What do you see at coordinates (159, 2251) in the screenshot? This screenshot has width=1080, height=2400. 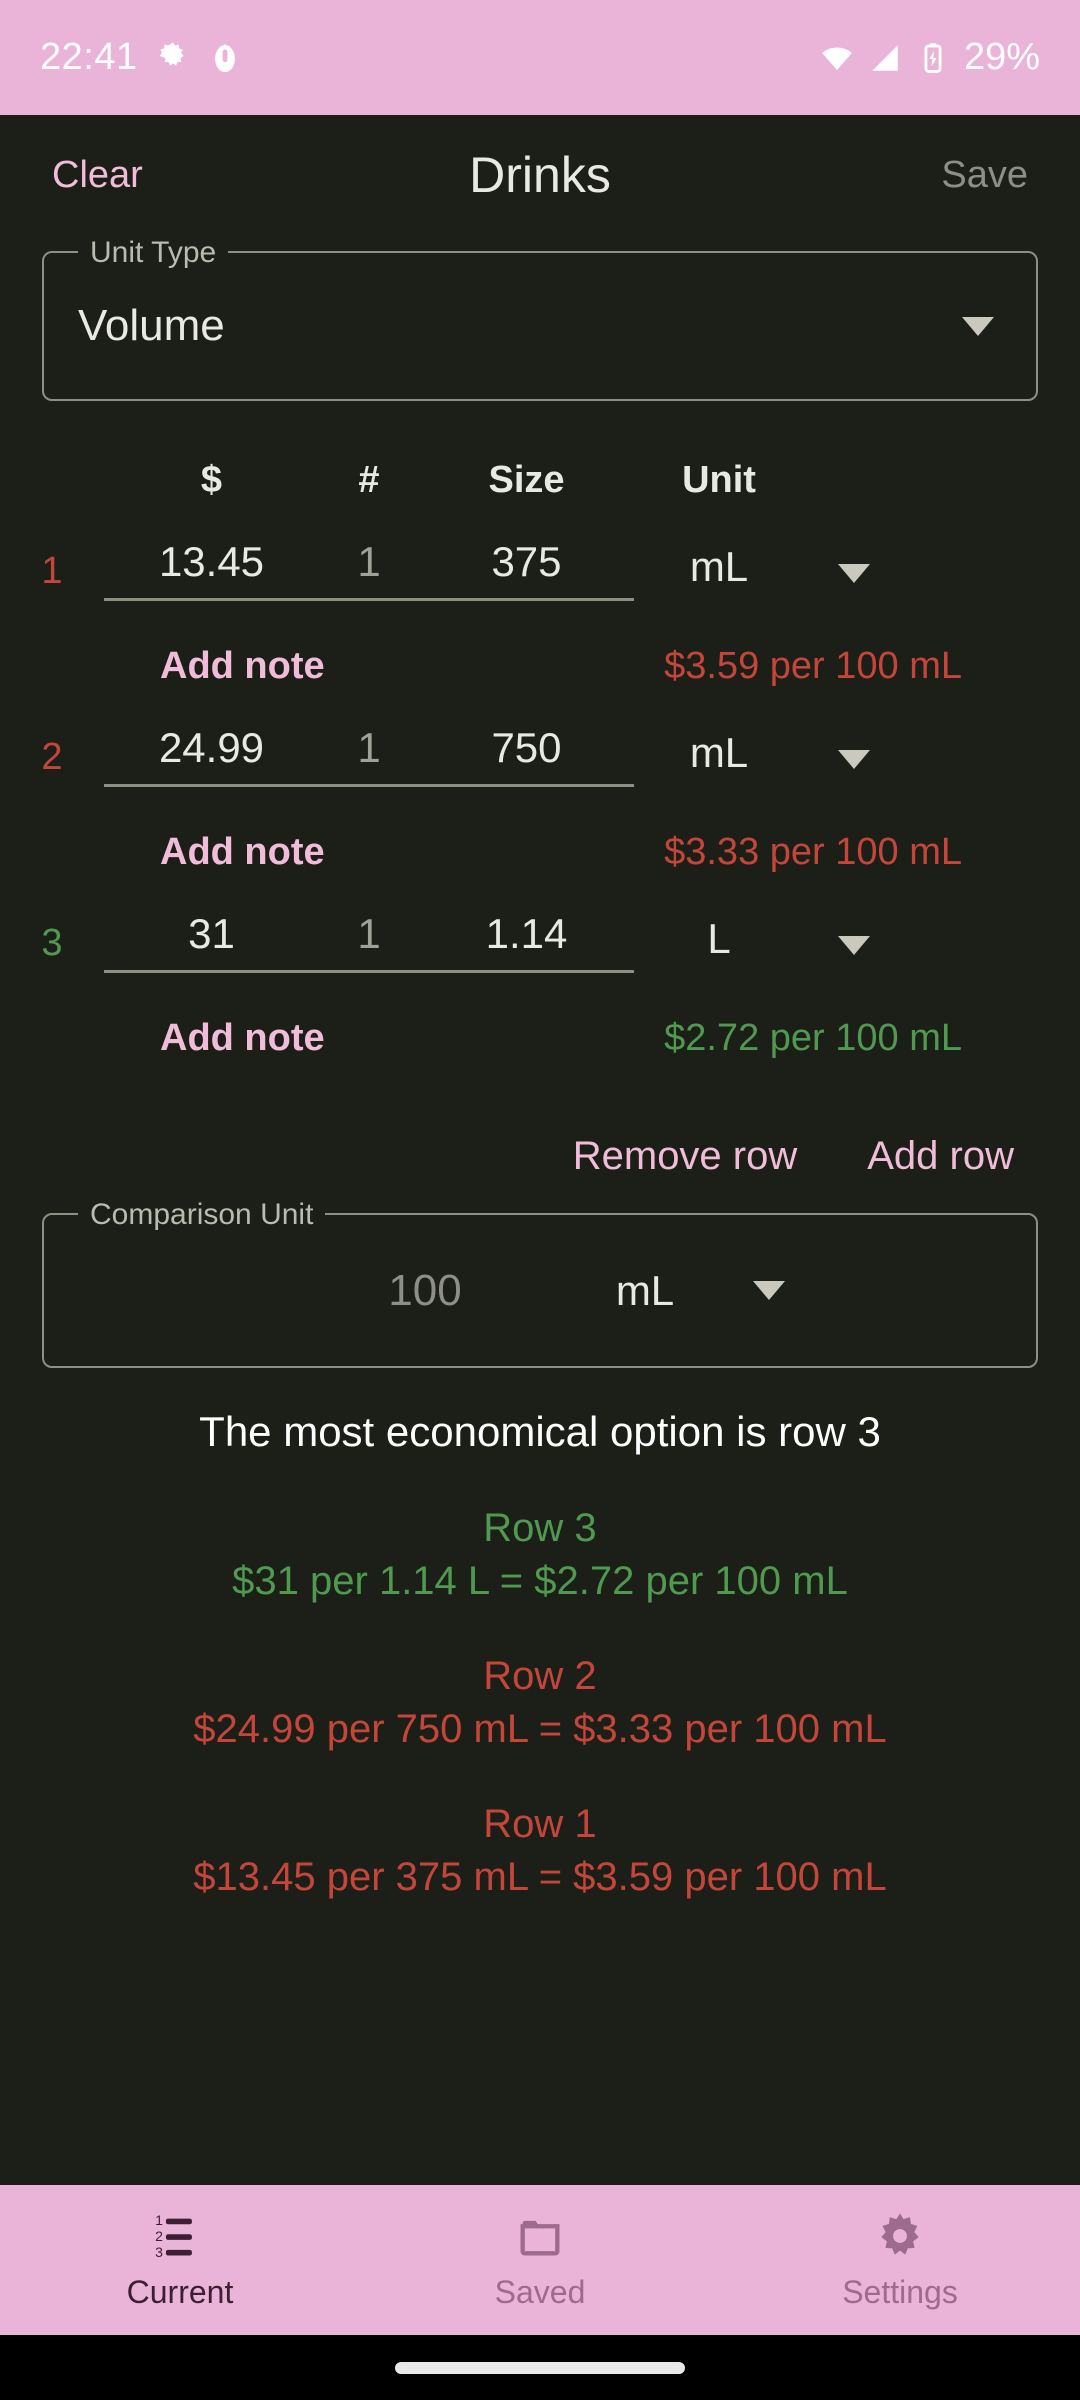 I see `svg-text: 3` at bounding box center [159, 2251].